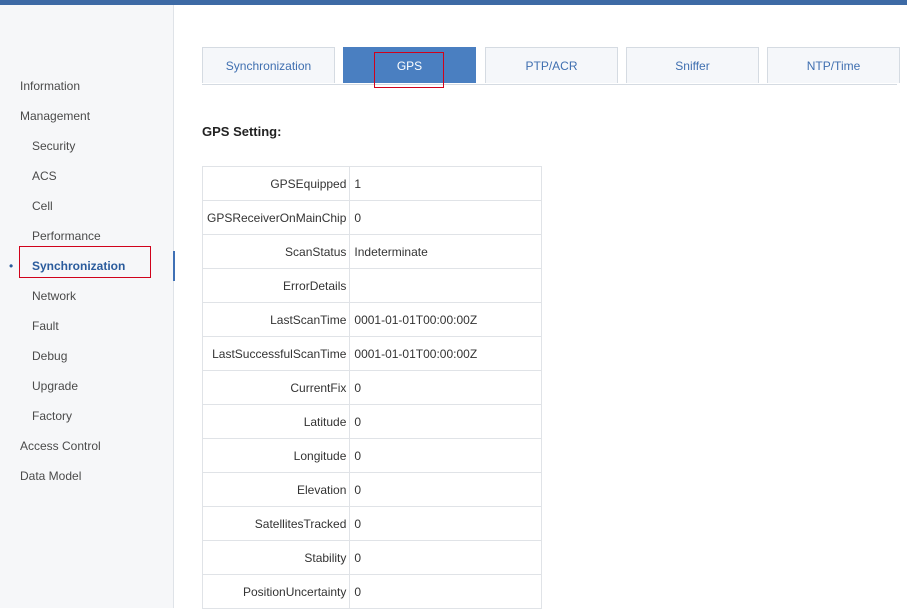 The height and width of the screenshot is (609, 907). Describe the element at coordinates (276, 455) in the screenshot. I see `row-key: Longitude` at that location.